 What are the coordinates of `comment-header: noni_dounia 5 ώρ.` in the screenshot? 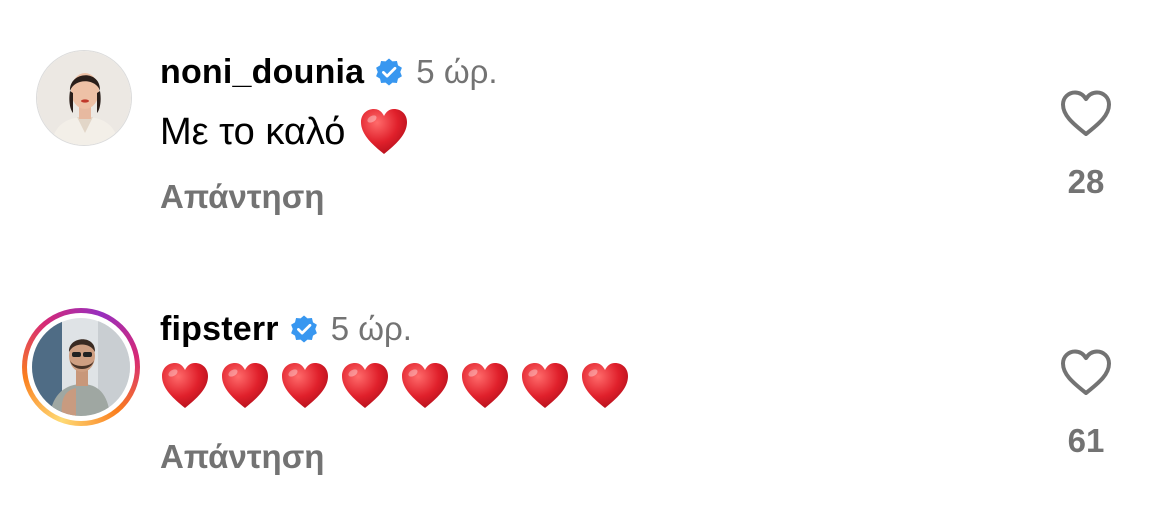 It's located at (329, 72).